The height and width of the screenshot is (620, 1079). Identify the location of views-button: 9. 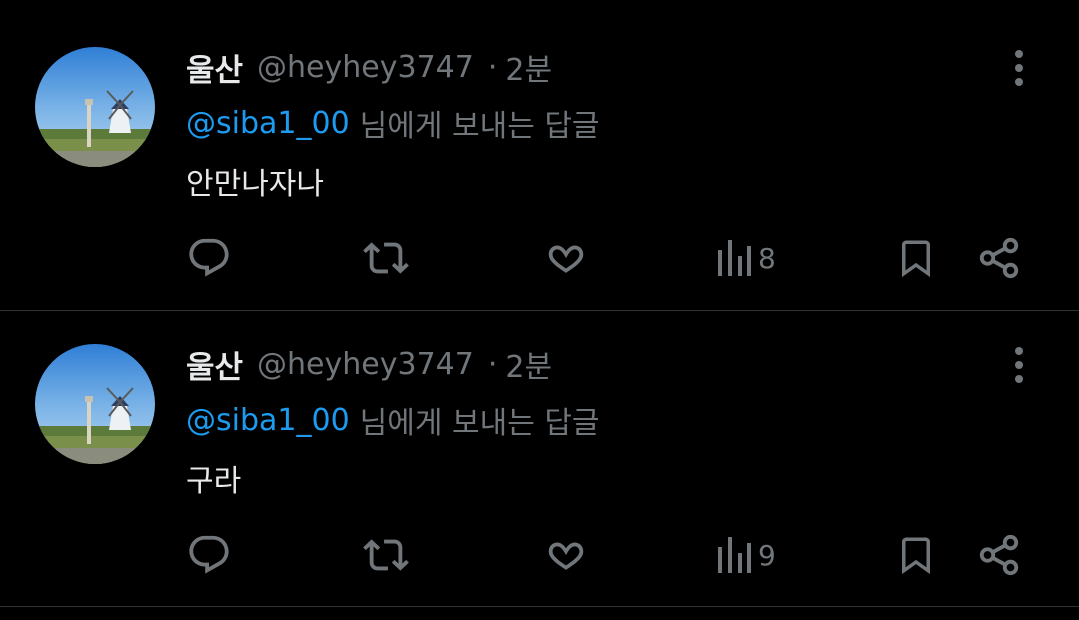
(746, 555).